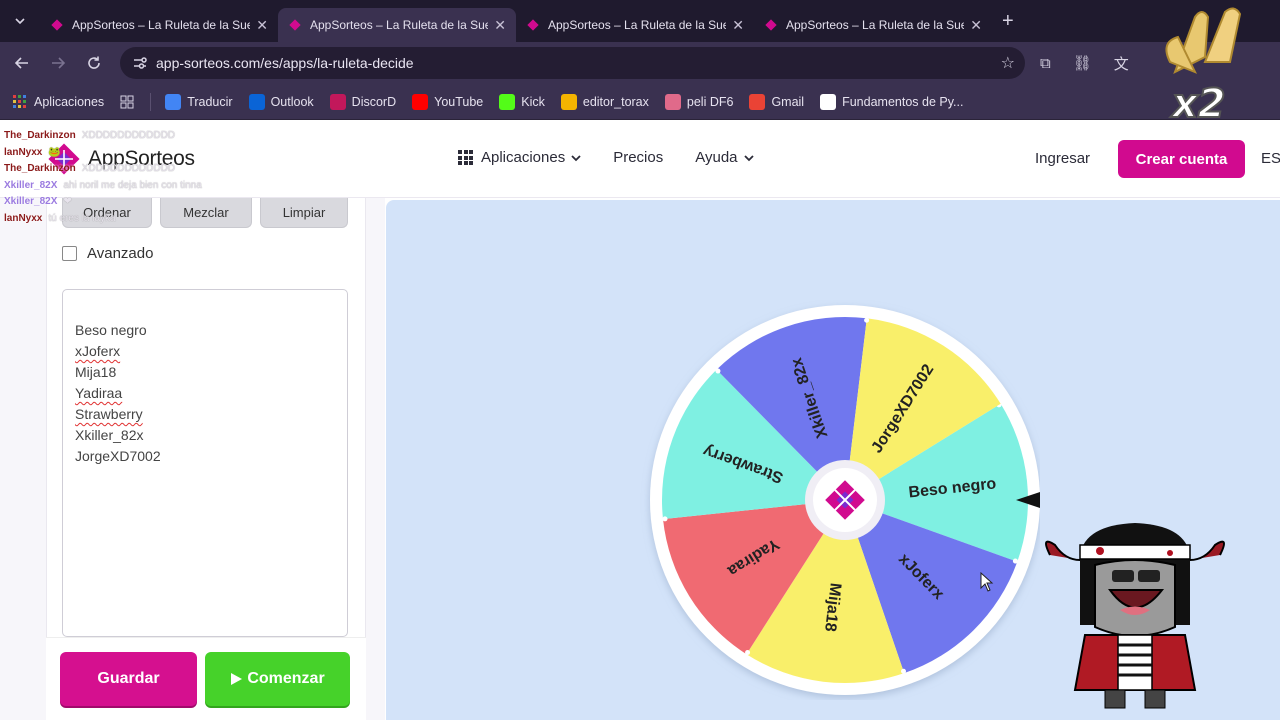 Image resolution: width=1280 pixels, height=720 pixels. I want to click on limpiar-label: Limpiar, so click(304, 212).